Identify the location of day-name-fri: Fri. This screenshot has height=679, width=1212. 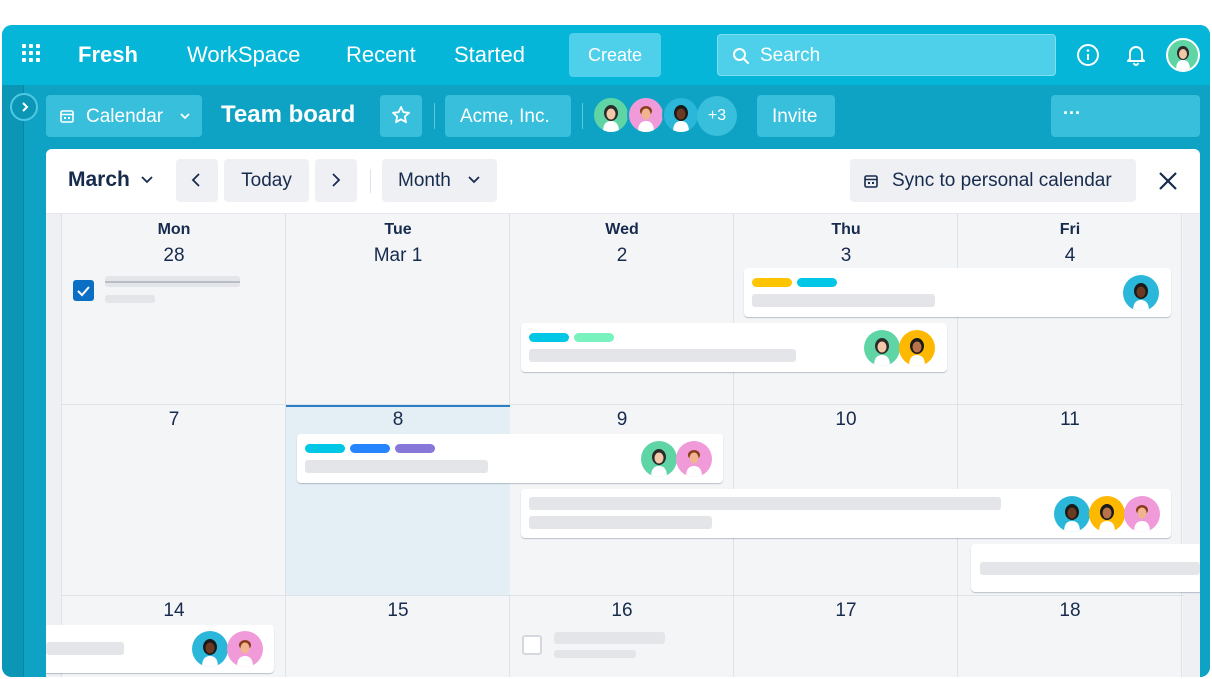
(1070, 229).